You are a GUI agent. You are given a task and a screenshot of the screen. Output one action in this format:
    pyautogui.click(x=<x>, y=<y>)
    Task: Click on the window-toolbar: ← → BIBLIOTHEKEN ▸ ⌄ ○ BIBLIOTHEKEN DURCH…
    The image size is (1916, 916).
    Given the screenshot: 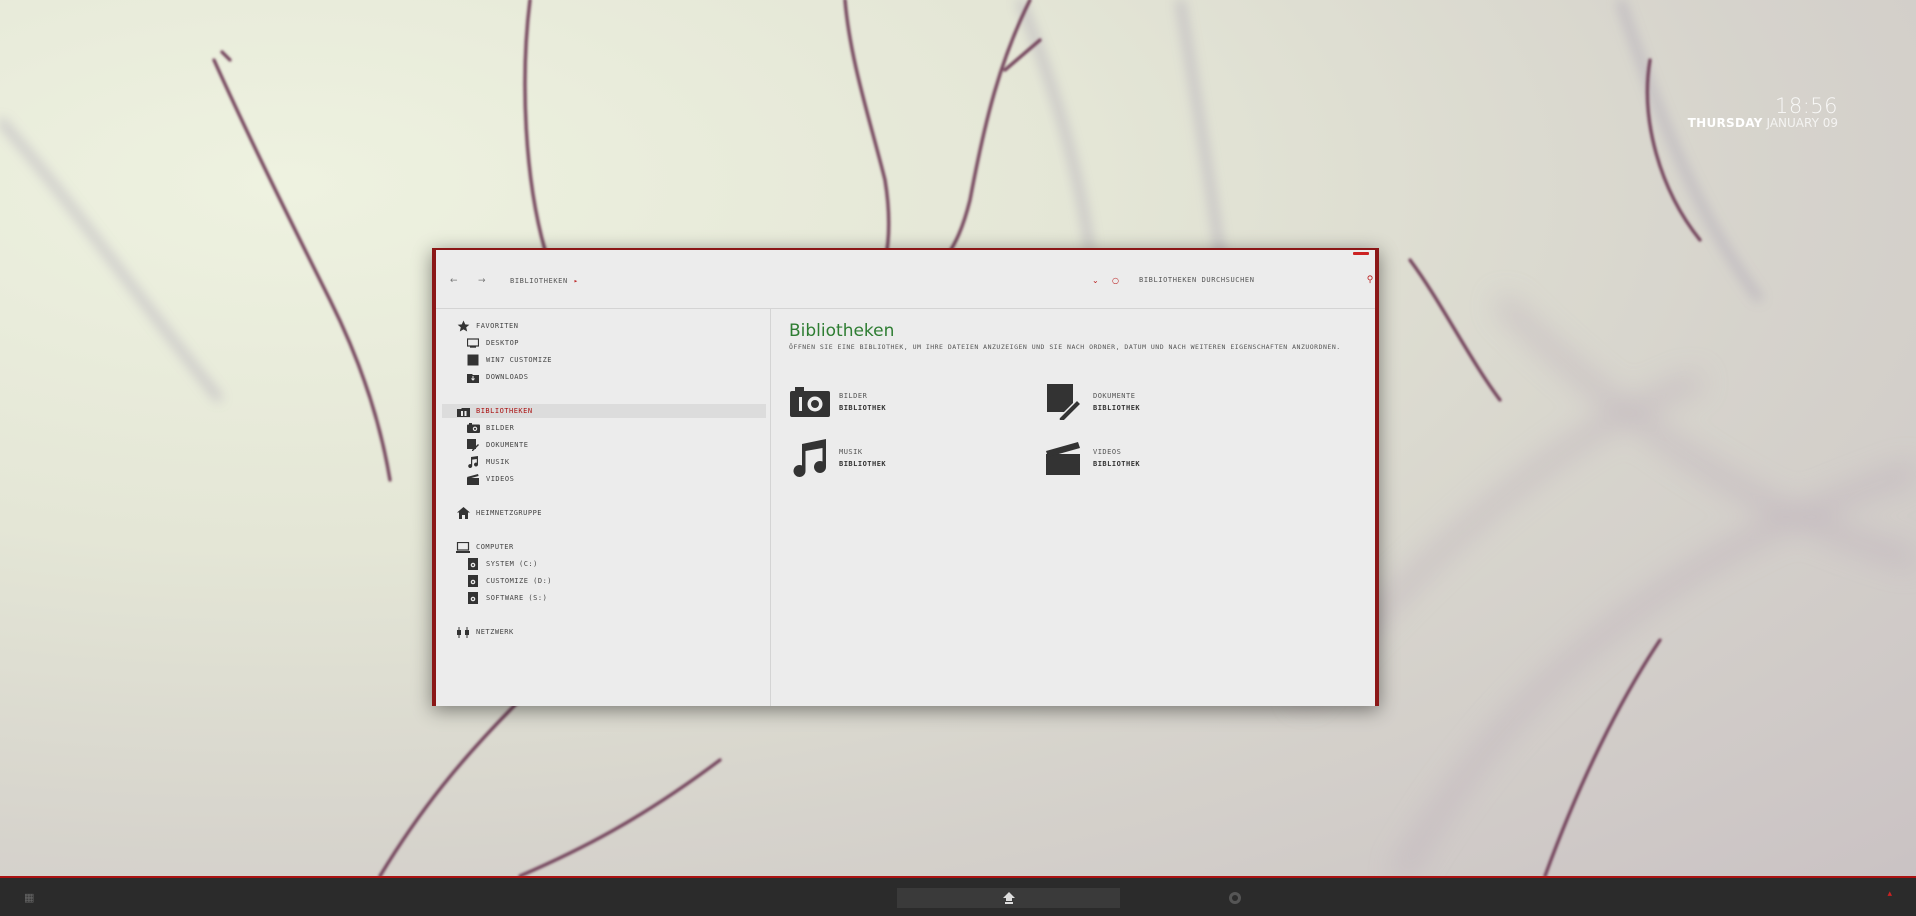 What is the action you would take?
    pyautogui.click(x=905, y=279)
    